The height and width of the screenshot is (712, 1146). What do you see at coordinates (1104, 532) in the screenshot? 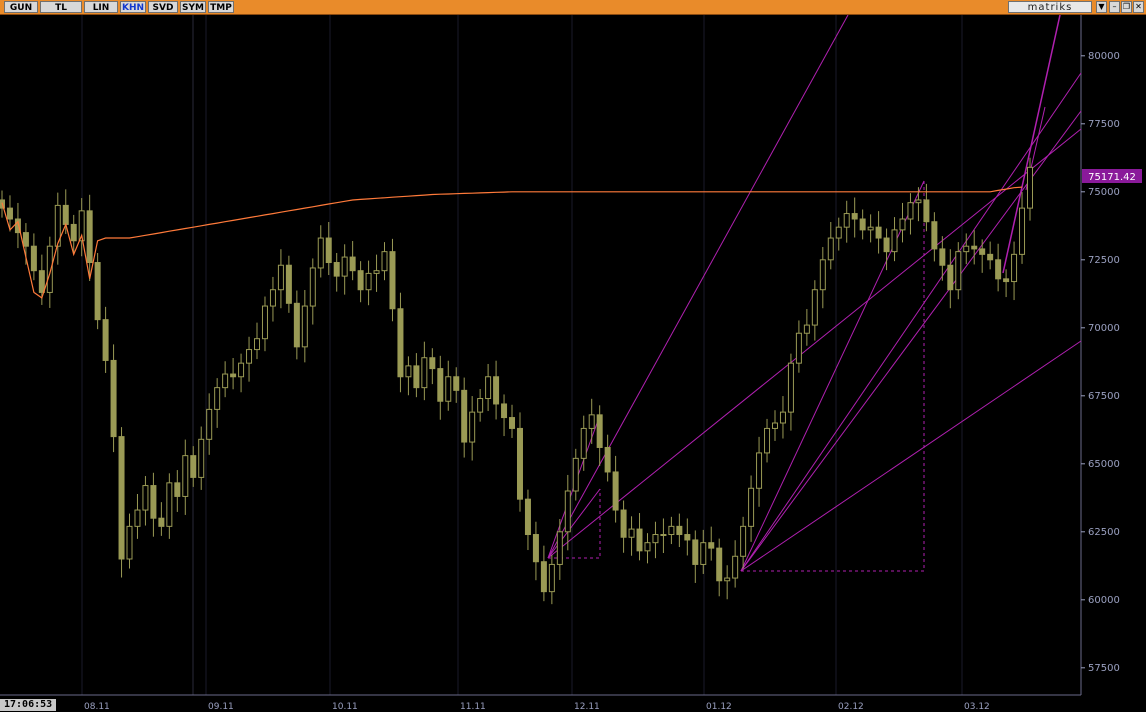
I see `y-tick-label: 62500` at bounding box center [1104, 532].